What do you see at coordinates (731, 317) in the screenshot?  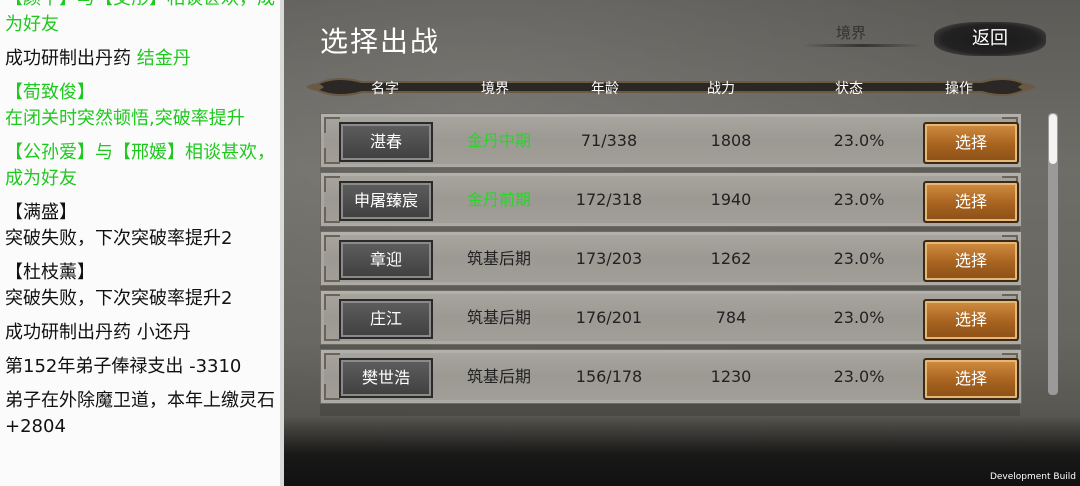 I see `disciple-power: 784` at bounding box center [731, 317].